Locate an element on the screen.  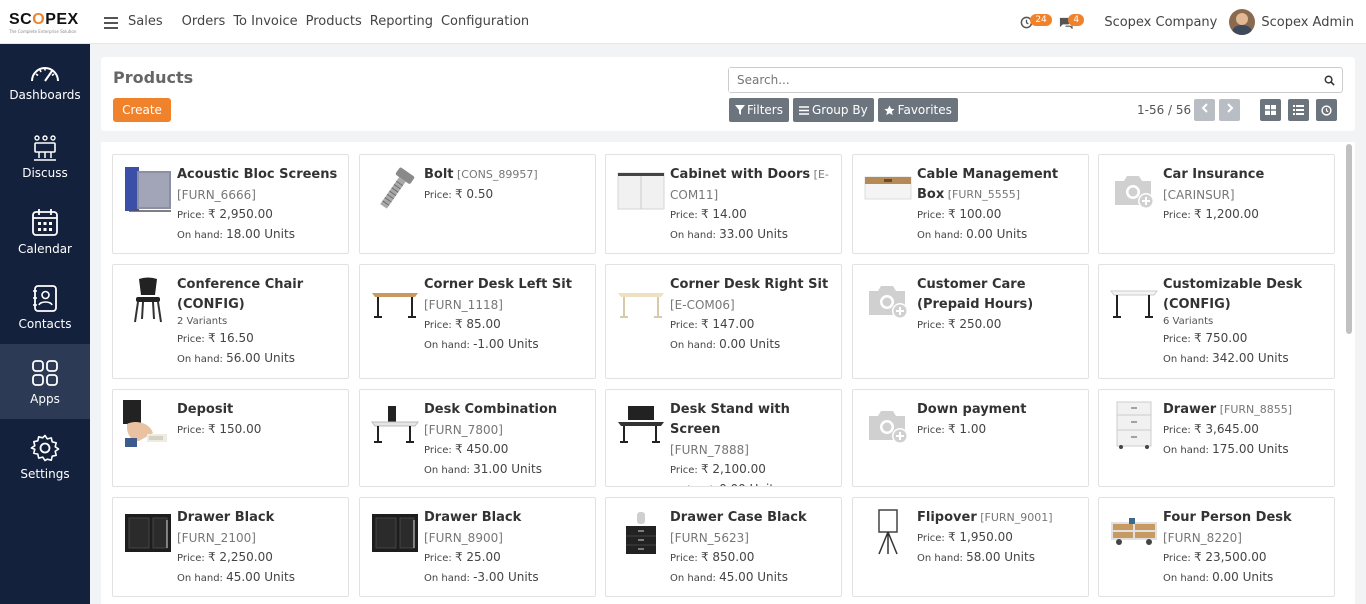
product-price: Price: ₹ 147.00 is located at coordinates (712, 324).